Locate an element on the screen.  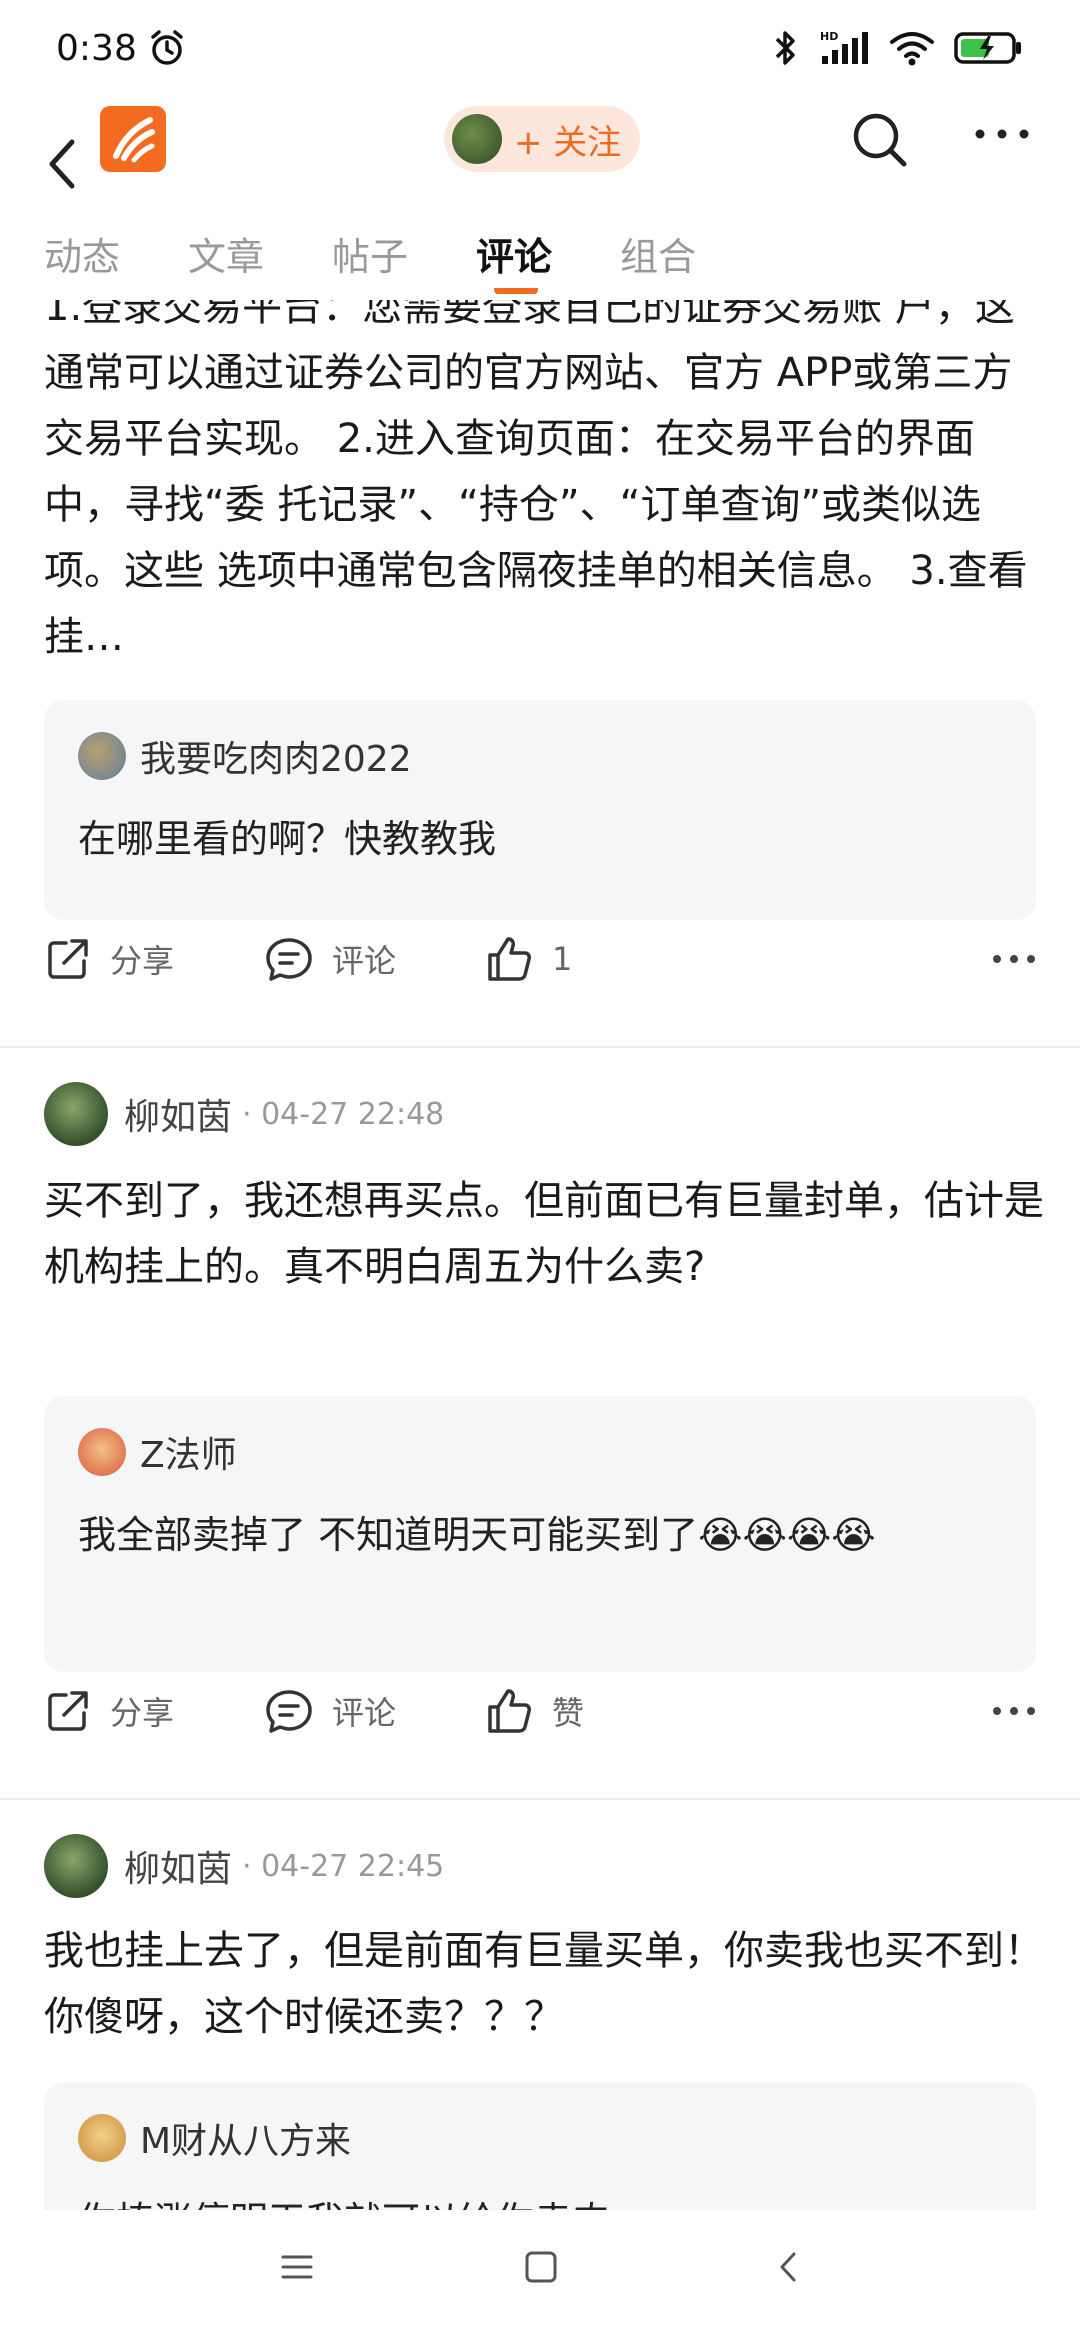
like-button: 1 is located at coordinates (594, 959).